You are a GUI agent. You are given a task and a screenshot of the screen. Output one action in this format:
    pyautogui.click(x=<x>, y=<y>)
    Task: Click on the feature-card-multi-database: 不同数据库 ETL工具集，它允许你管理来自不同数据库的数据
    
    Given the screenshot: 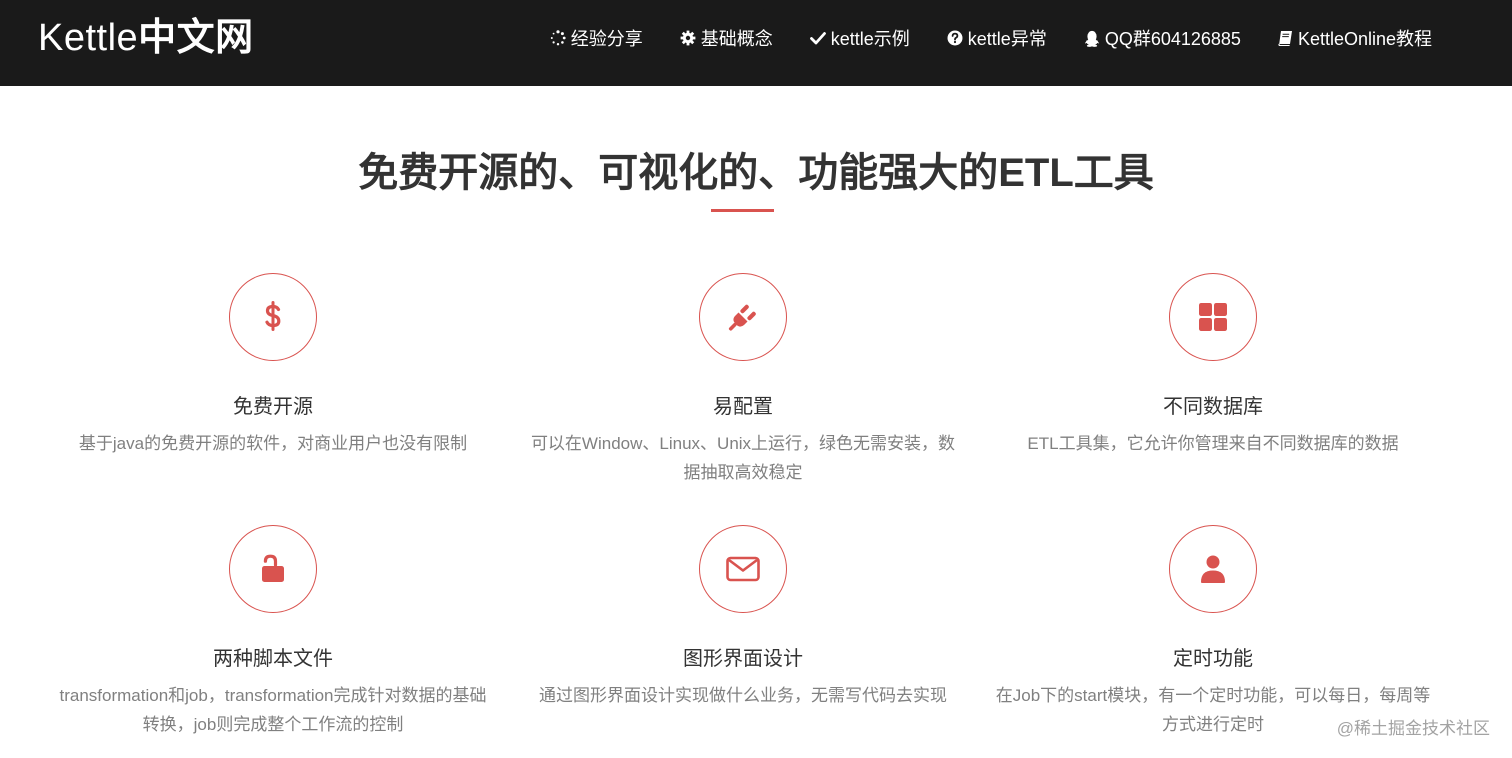 What is the action you would take?
    pyautogui.click(x=1213, y=365)
    